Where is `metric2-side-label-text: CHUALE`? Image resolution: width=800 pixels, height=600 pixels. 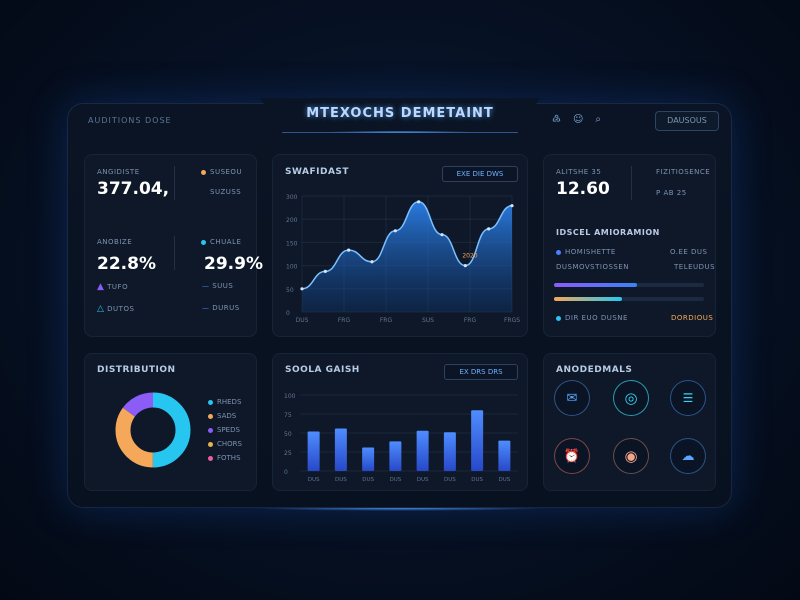 metric2-side-label-text: CHUALE is located at coordinates (226, 242).